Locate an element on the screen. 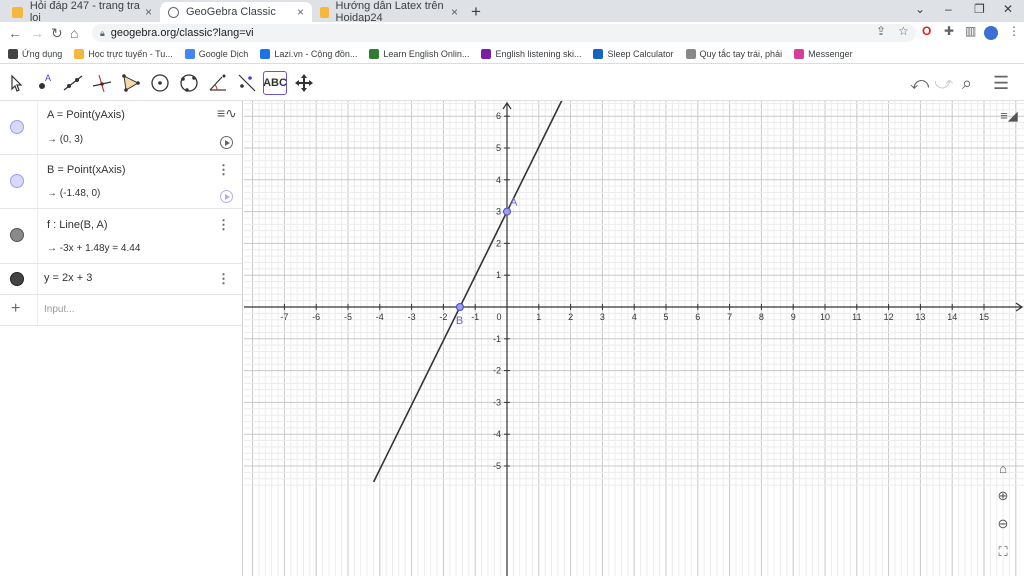 This screenshot has height=576, width=1024. bookmark-label: Messenger is located at coordinates (830, 53).